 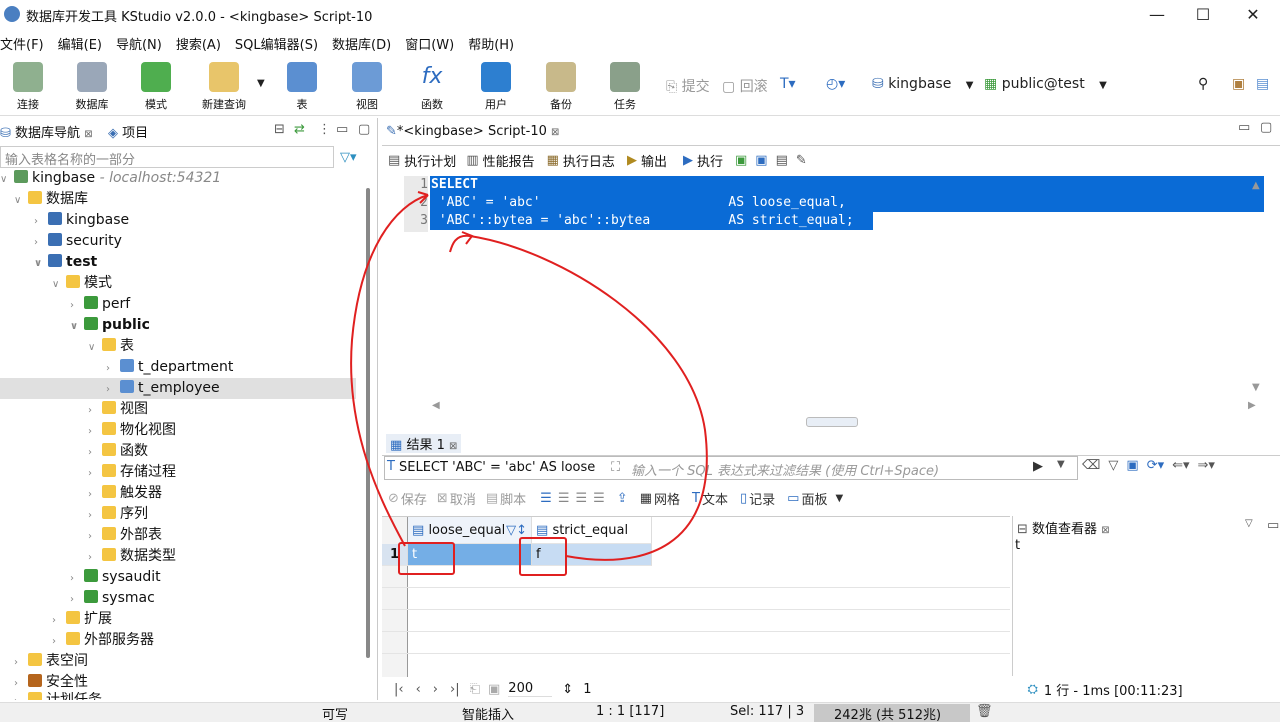 I want to click on next-page-icon: ›, so click(x=435, y=689).